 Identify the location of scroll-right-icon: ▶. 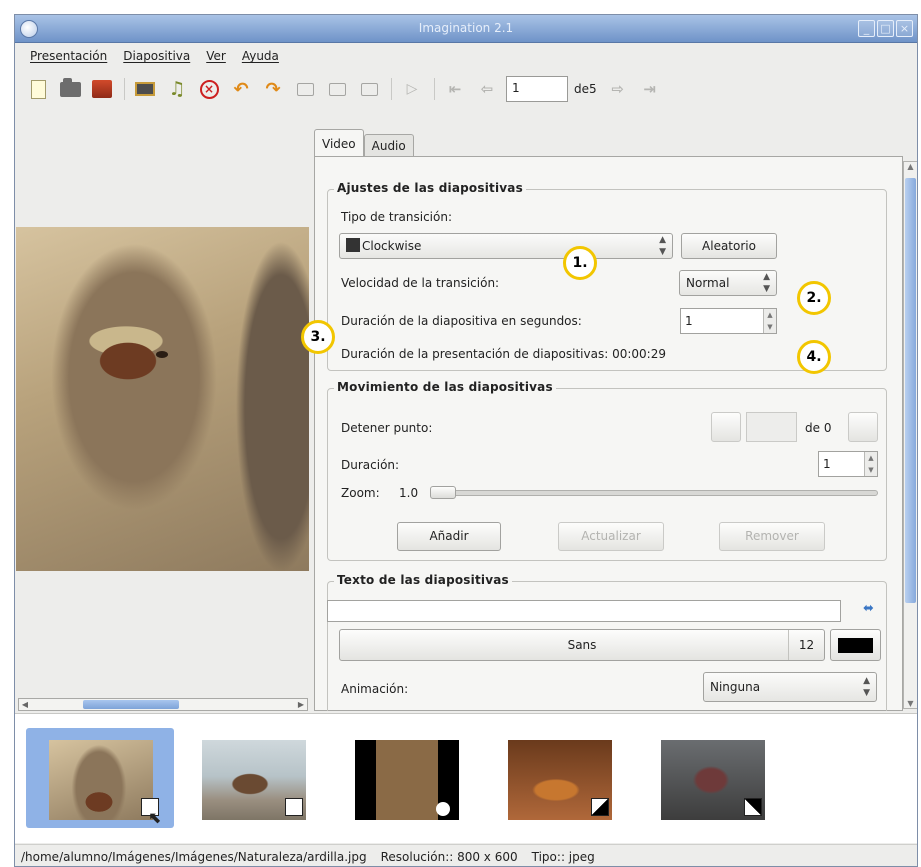
(301, 704).